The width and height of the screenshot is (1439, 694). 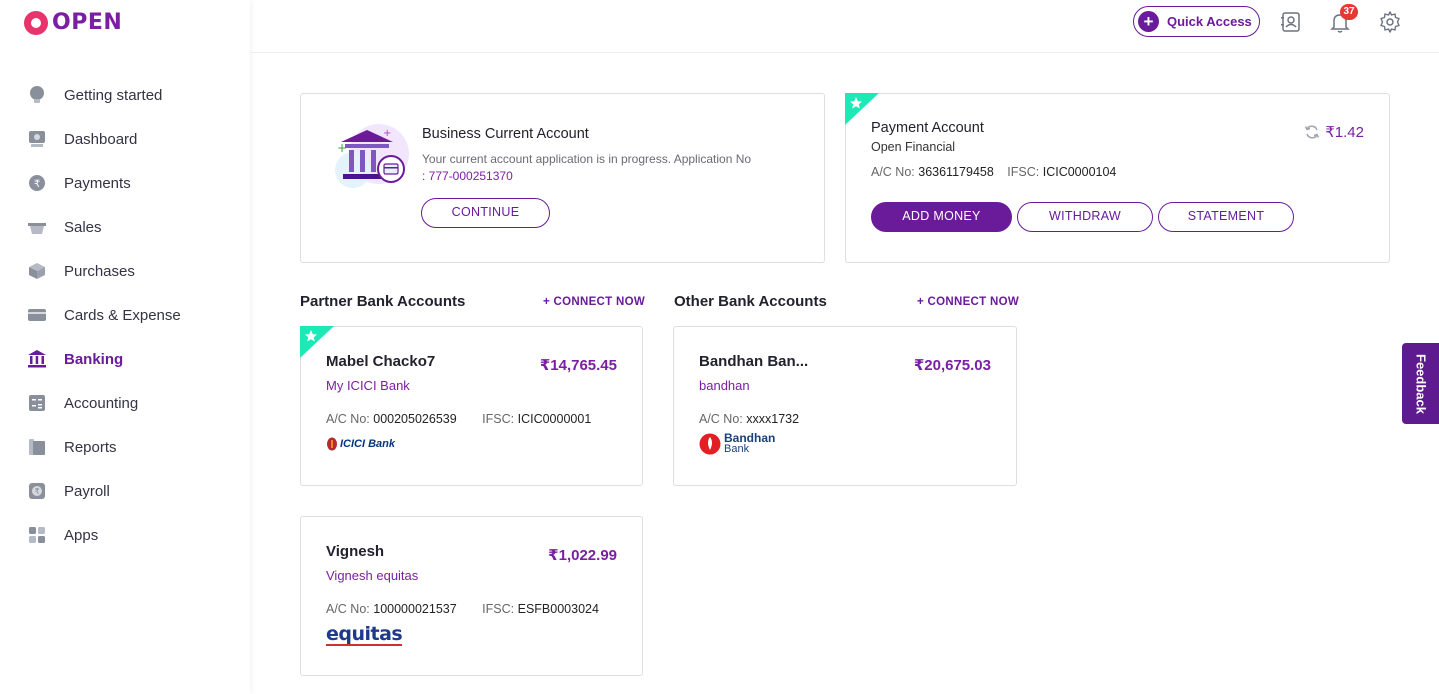 What do you see at coordinates (37, 227) in the screenshot?
I see `basket-icon` at bounding box center [37, 227].